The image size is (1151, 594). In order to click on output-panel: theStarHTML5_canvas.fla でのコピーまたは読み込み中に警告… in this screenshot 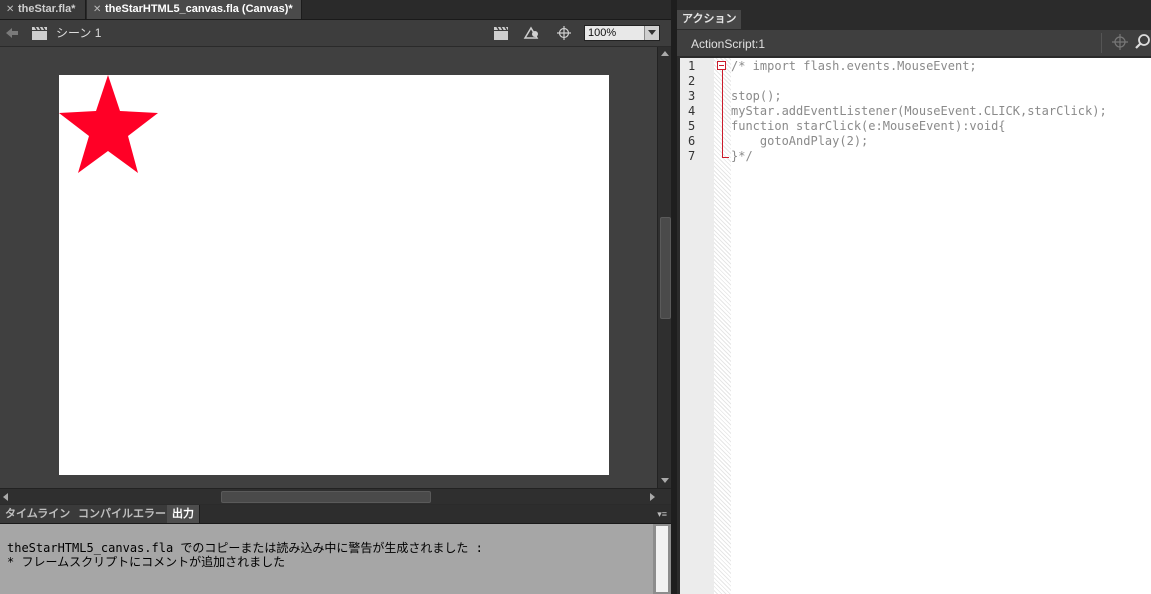, I will do `click(326, 559)`.